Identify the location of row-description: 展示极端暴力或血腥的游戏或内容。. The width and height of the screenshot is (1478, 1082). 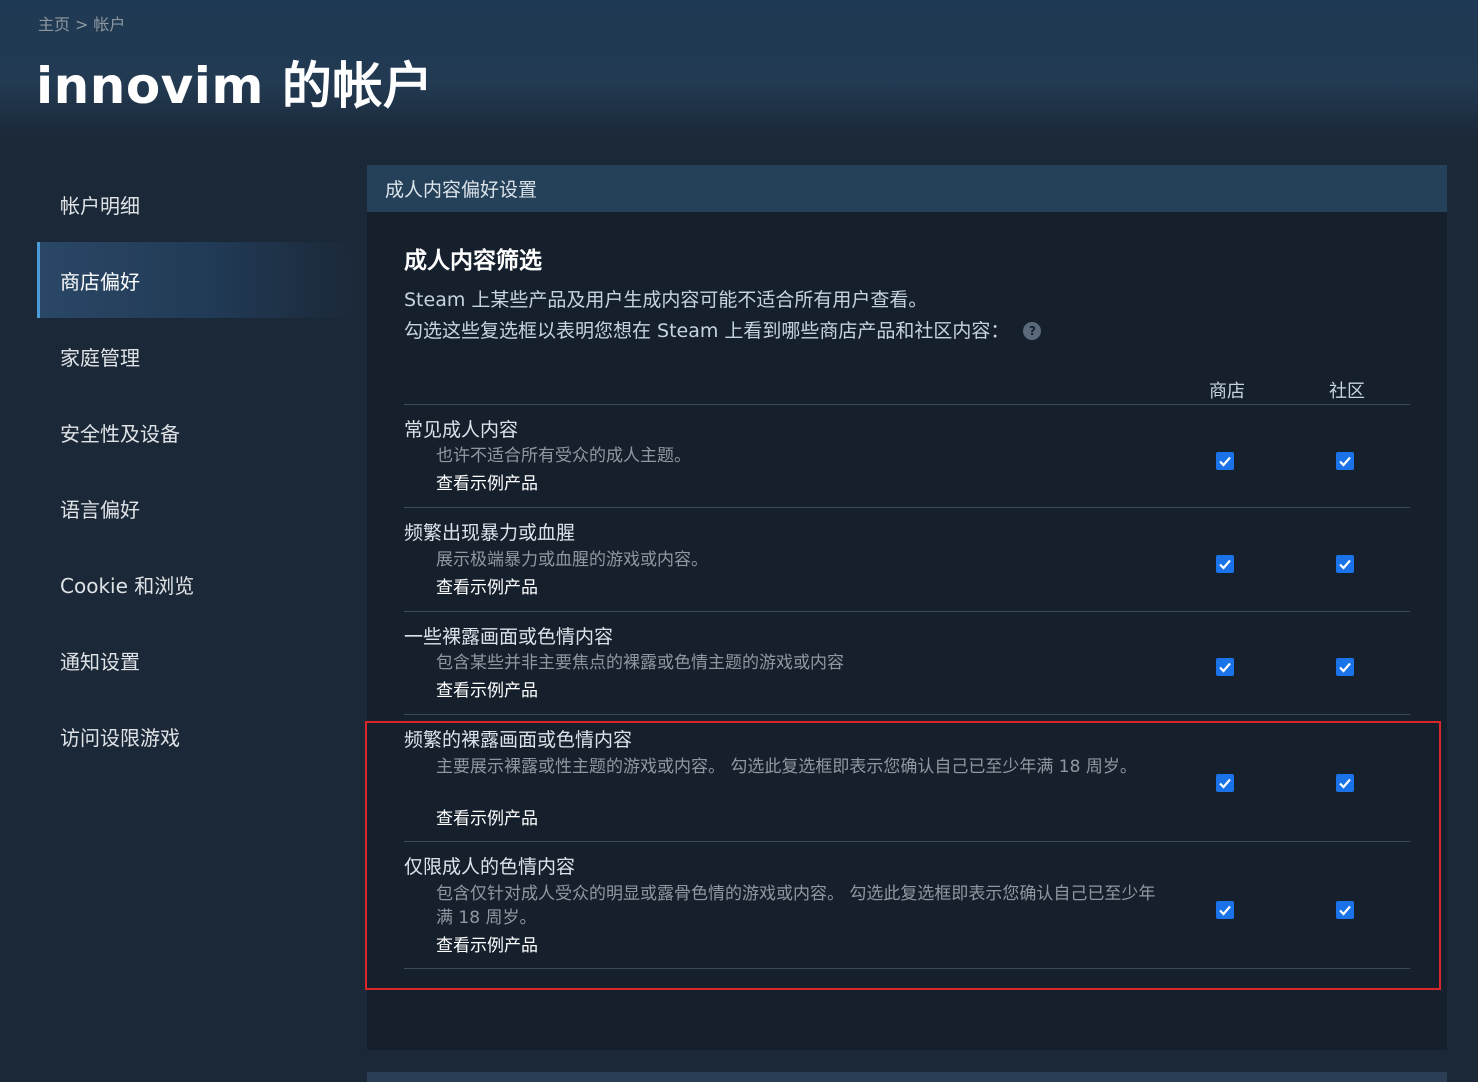
(572, 560).